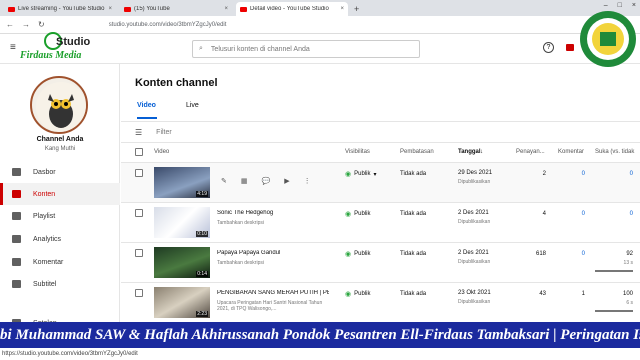  Describe the element at coordinates (621, 254) in the screenshot. I see `likes-value: 92` at that location.